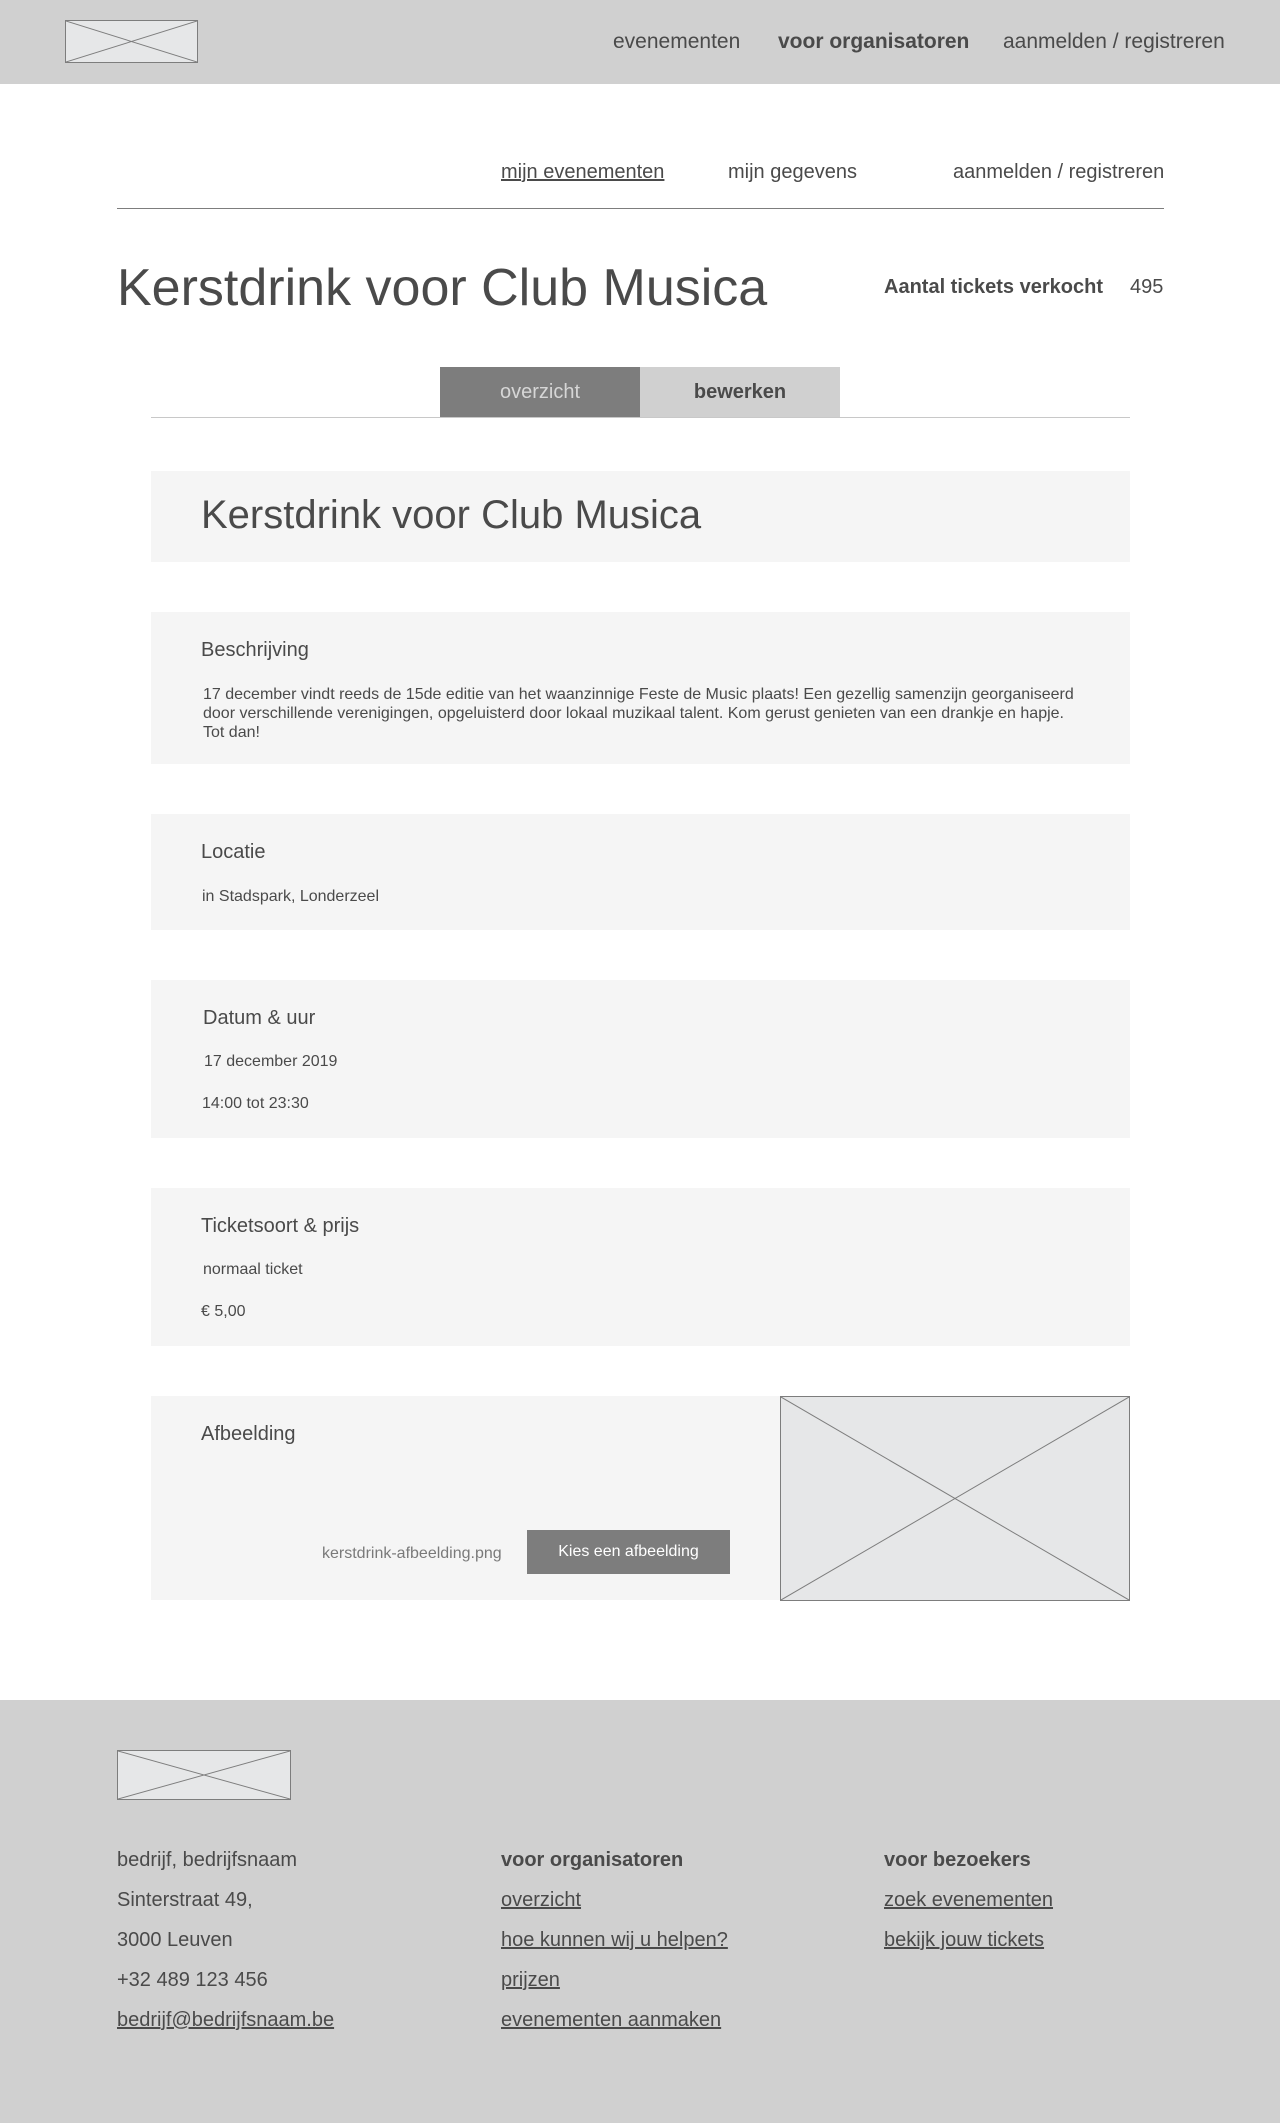 This screenshot has height=2123, width=1280. What do you see at coordinates (131, 41) in the screenshot?
I see `logo-image` at bounding box center [131, 41].